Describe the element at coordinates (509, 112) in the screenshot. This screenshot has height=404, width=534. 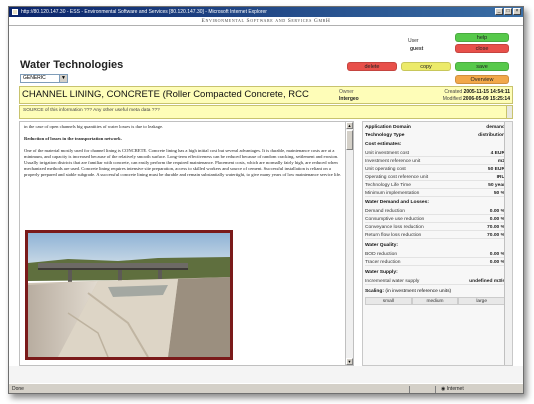
I see `source-scrollbar` at that location.